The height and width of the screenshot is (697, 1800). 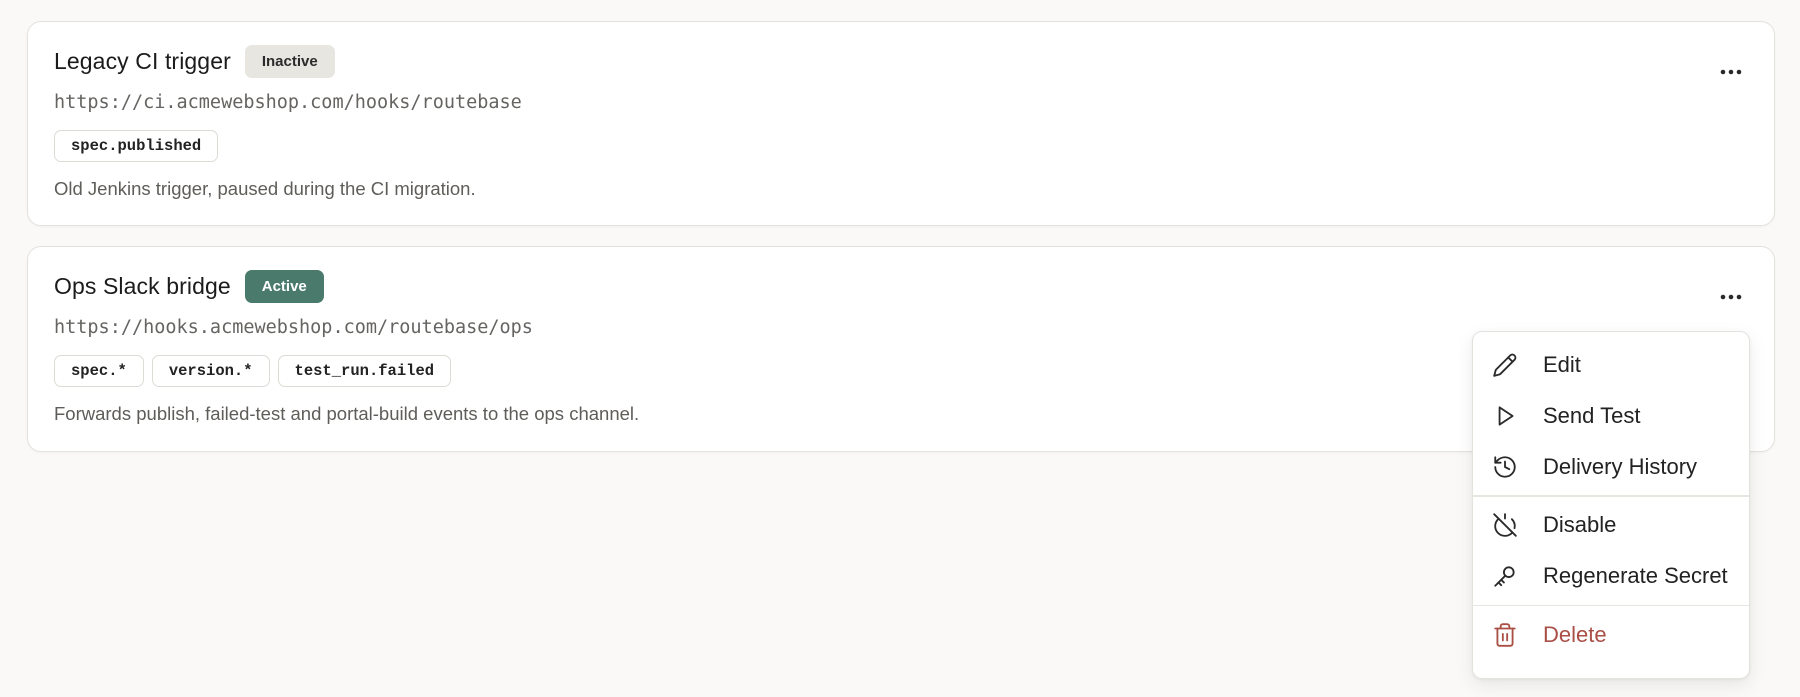 What do you see at coordinates (1505, 416) in the screenshot?
I see `play-icon` at bounding box center [1505, 416].